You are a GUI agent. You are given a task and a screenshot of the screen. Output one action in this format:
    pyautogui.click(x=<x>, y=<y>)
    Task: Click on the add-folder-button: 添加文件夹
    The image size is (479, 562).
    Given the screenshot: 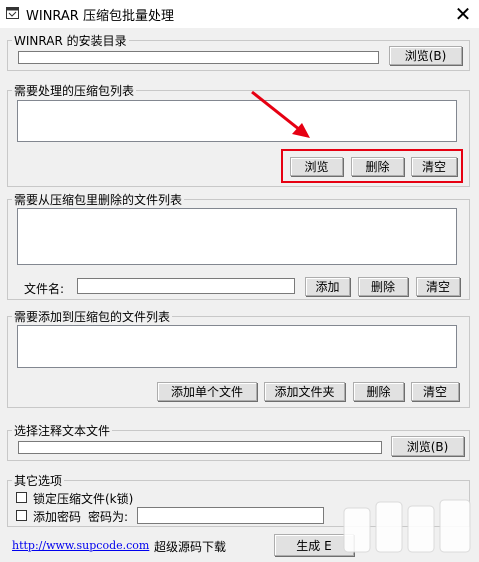 What is the action you would take?
    pyautogui.click(x=304, y=391)
    